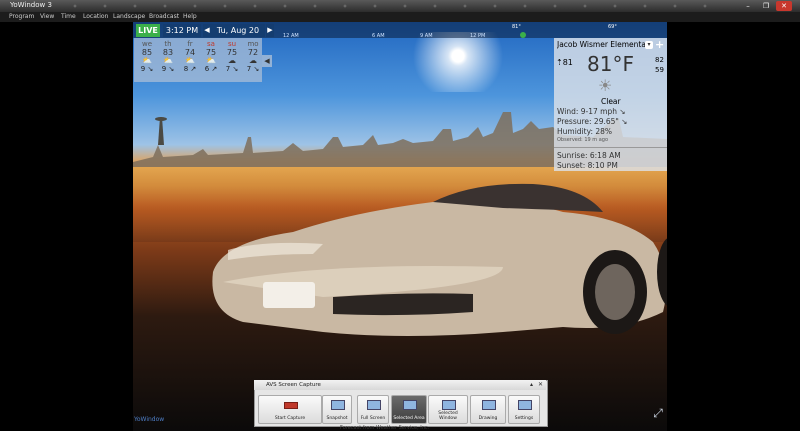 The image size is (800, 431). I want to click on forecast-day: we 85 ⛅ 9 ↘, so click(147, 60).